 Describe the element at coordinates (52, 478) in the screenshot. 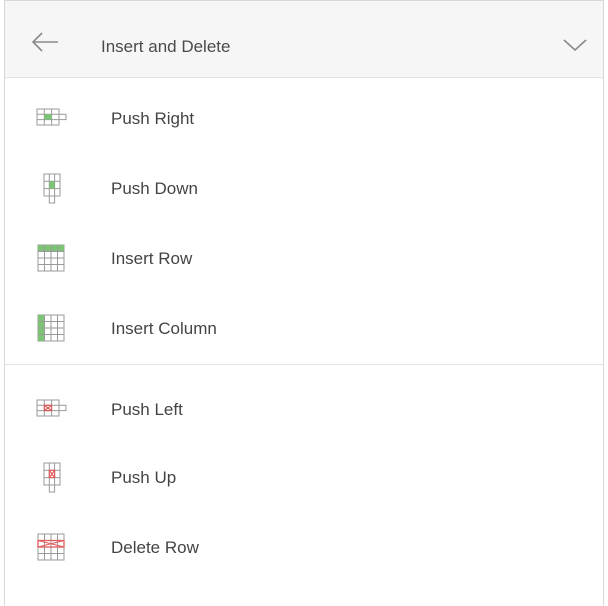

I see `push-up-icon` at that location.